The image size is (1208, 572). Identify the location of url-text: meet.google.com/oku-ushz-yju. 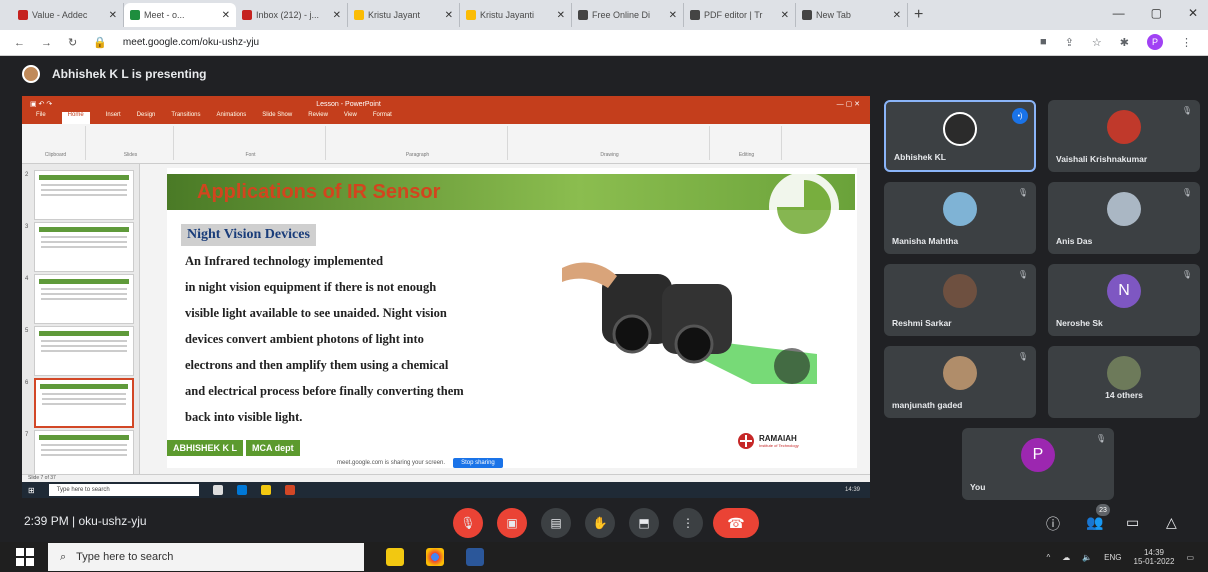
(191, 42).